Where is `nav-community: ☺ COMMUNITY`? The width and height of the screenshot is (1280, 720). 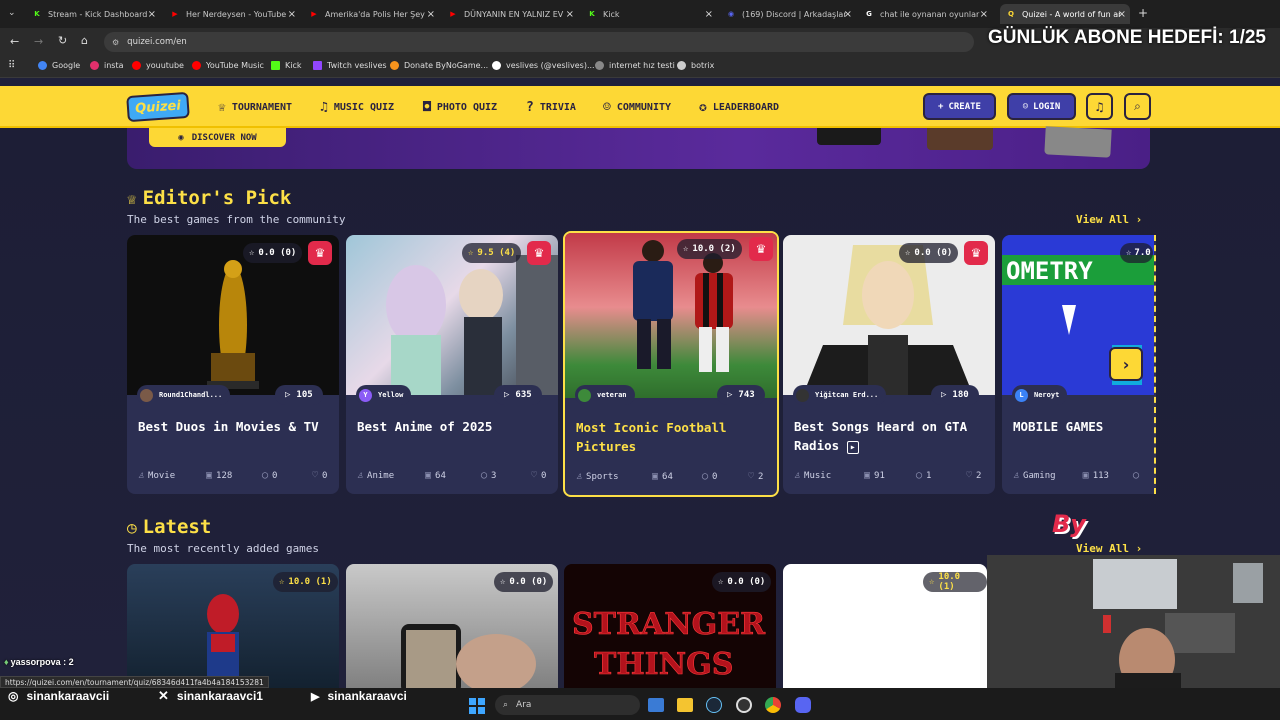
nav-community: ☺ COMMUNITY is located at coordinates (637, 107).